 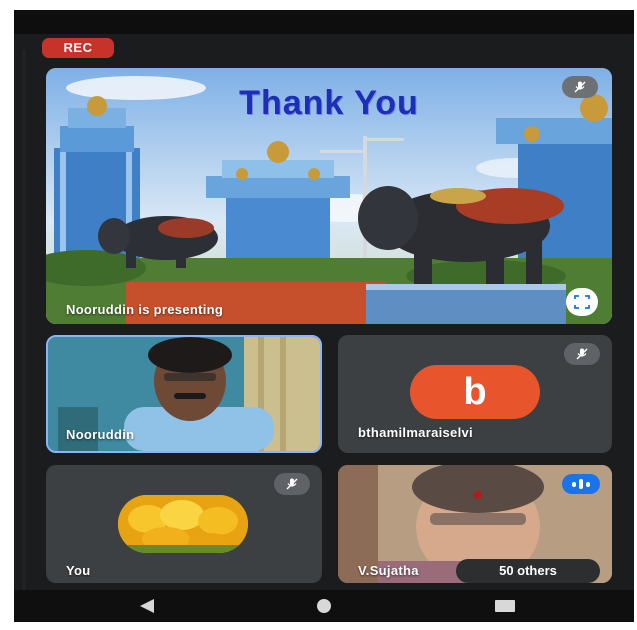 I want to click on participant-tile-vsujatha: V.Sujatha 50 others, so click(x=475, y=524).